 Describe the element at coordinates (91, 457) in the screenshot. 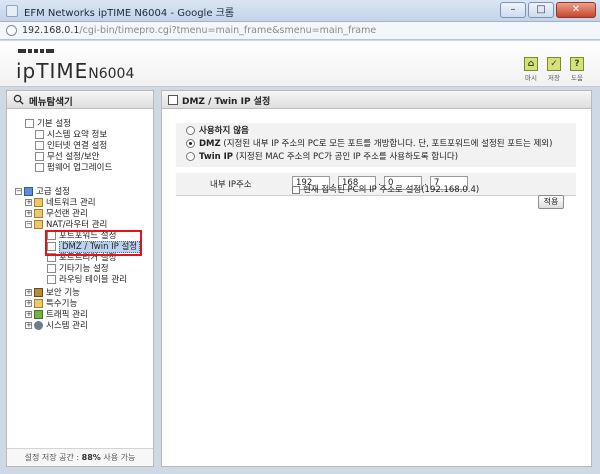

I see `storage-value: 88%` at that location.